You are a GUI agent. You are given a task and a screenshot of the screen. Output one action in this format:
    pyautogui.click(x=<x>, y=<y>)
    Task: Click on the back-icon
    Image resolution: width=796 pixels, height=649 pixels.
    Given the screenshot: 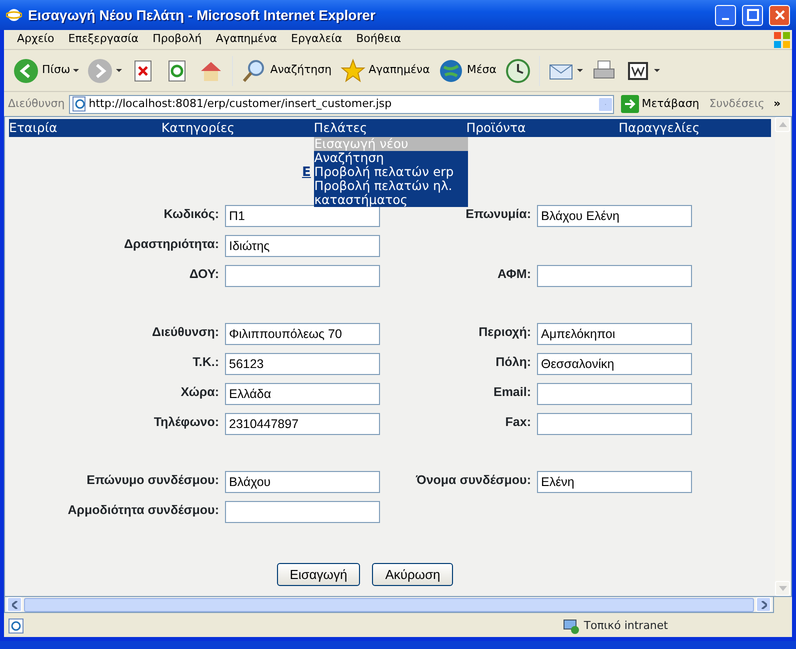 What is the action you would take?
    pyautogui.click(x=26, y=71)
    